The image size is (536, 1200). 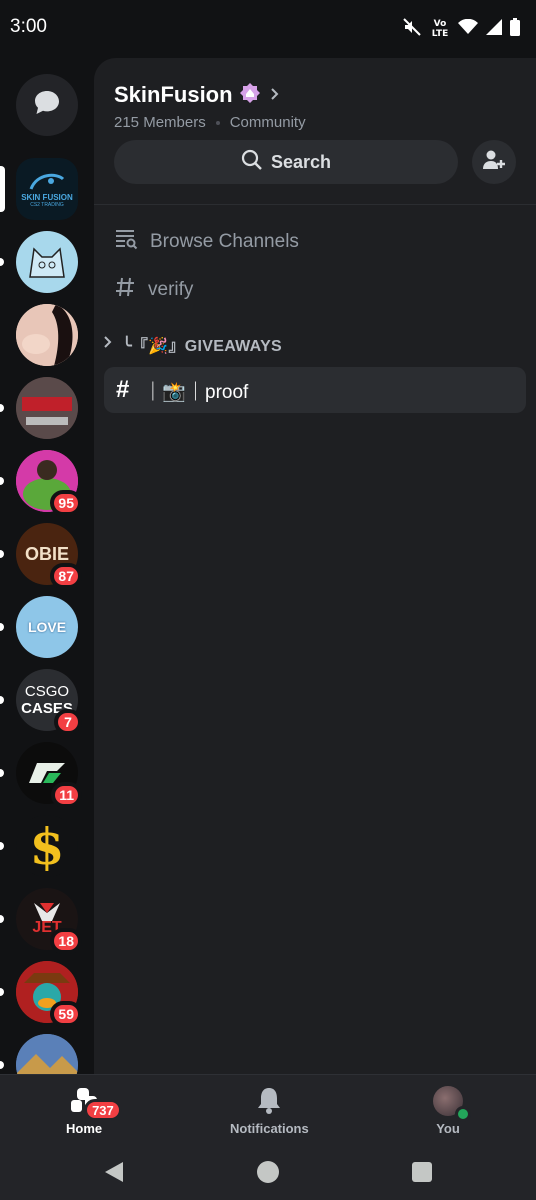 I want to click on recents-button, so click(x=422, y=1174).